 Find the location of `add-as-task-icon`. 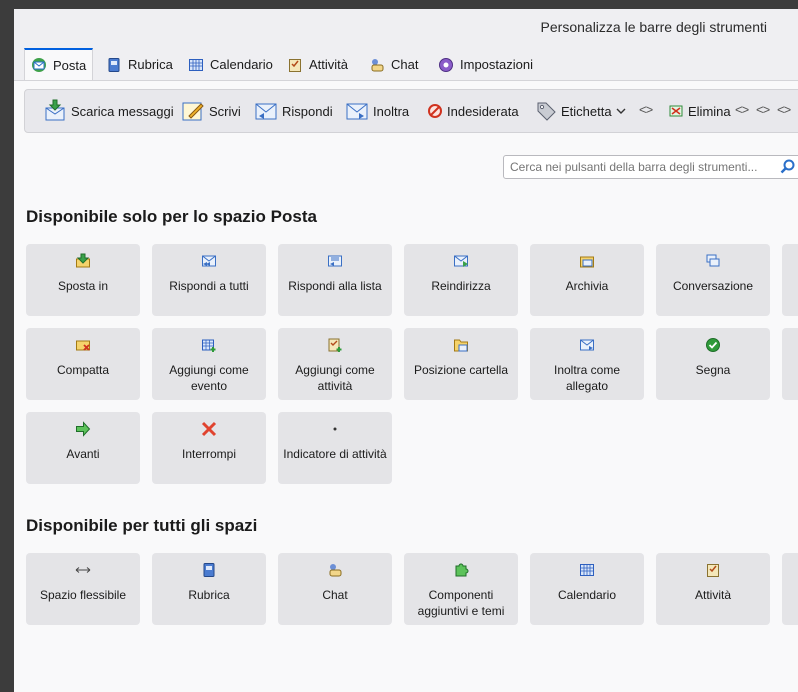

add-as-task-icon is located at coordinates (335, 345).